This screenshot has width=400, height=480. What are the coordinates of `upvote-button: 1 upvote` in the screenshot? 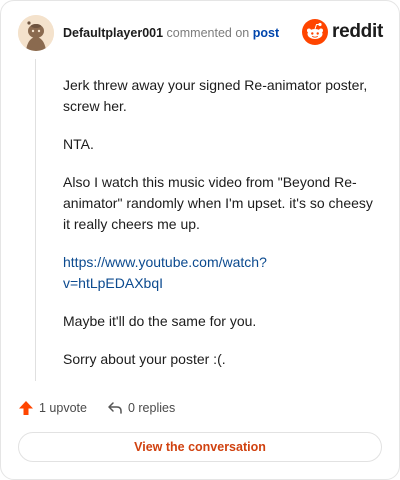 It's located at (52, 408).